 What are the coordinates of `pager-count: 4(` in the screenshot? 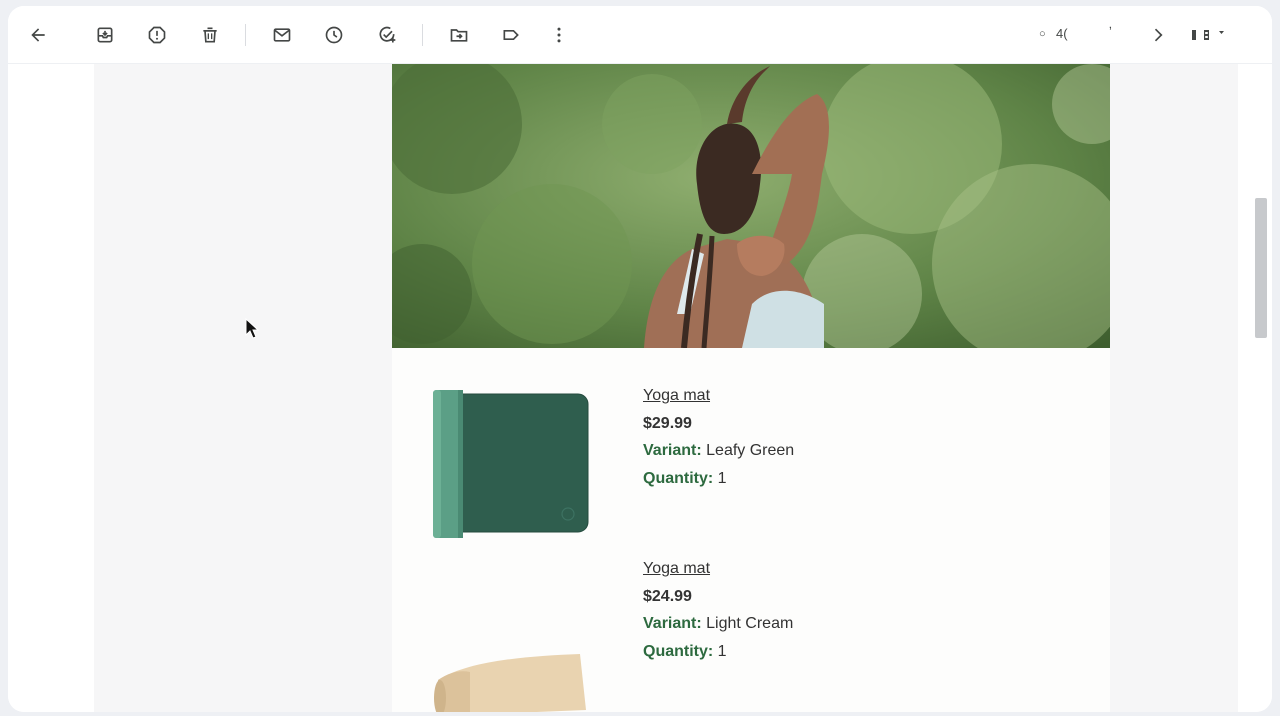 It's located at (1062, 33).